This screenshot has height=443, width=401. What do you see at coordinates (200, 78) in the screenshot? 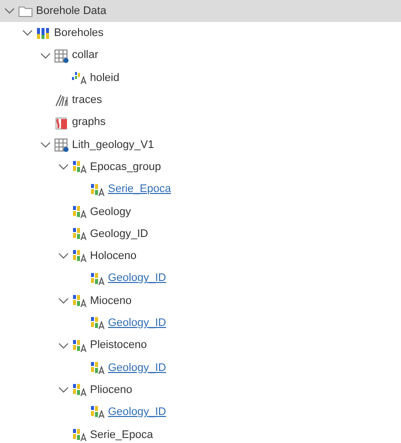
I see `tree-row: holeid` at bounding box center [200, 78].